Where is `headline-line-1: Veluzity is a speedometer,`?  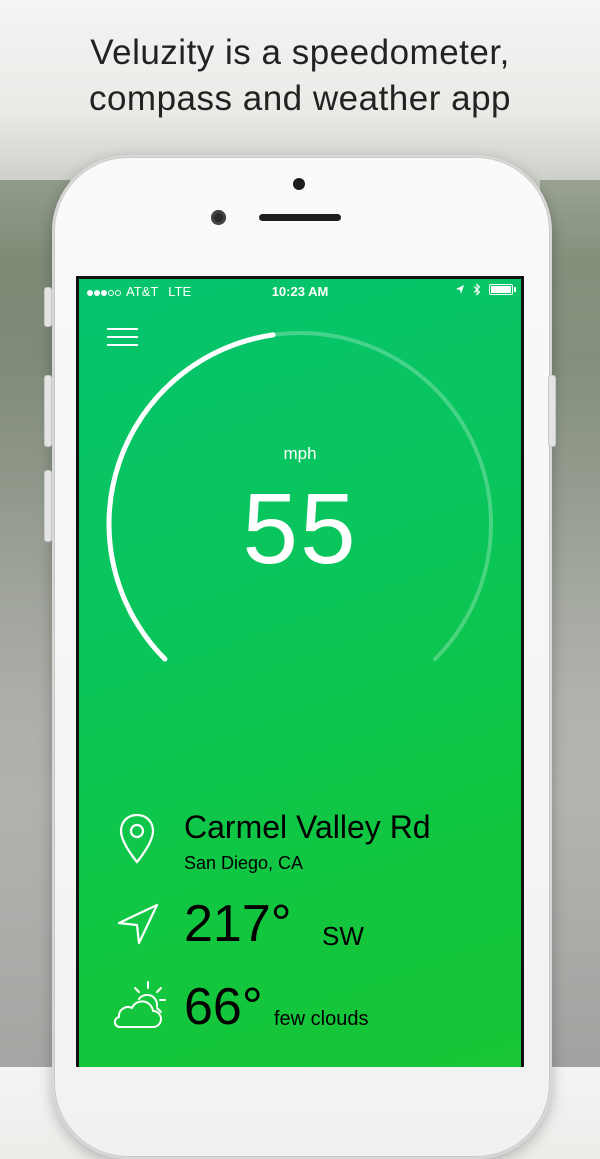 headline-line-1: Veluzity is a speedometer, is located at coordinates (300, 52).